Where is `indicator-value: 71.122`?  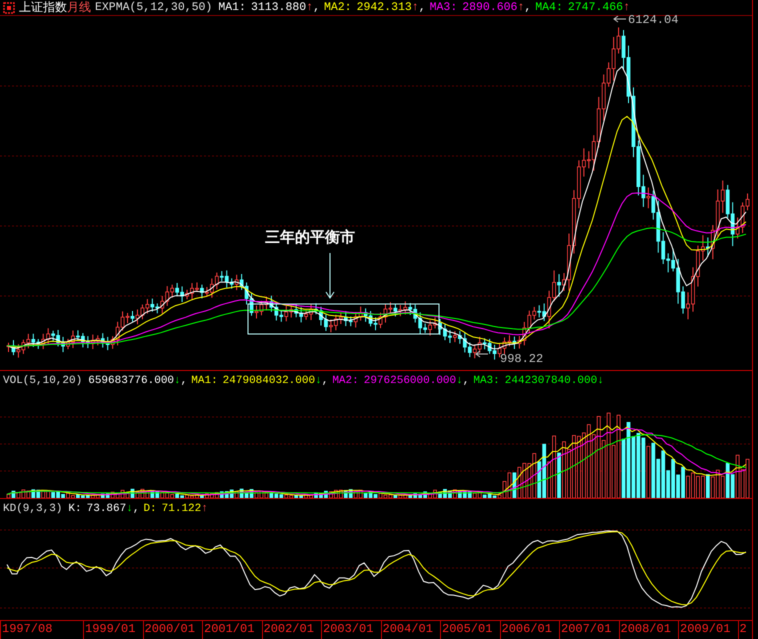 indicator-value: 71.122 is located at coordinates (182, 508).